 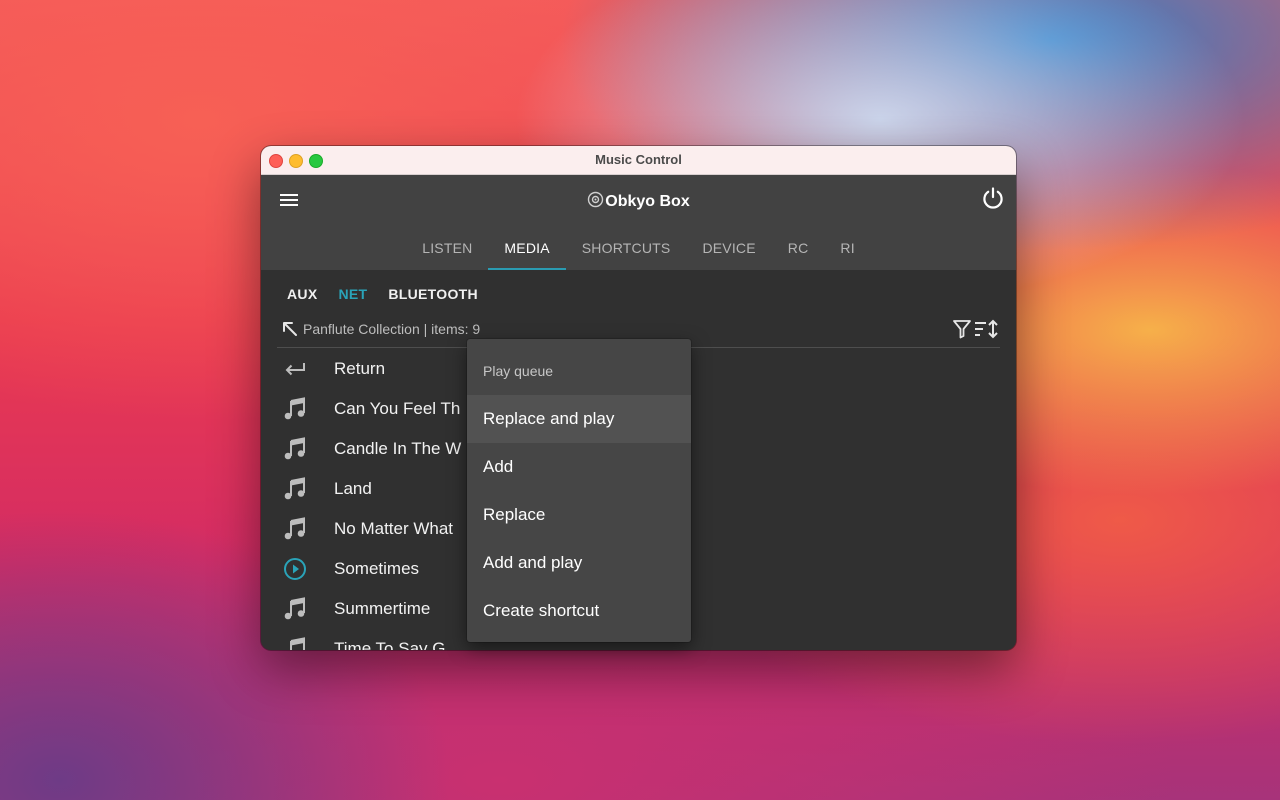 I want to click on sort-icon, so click(x=987, y=329).